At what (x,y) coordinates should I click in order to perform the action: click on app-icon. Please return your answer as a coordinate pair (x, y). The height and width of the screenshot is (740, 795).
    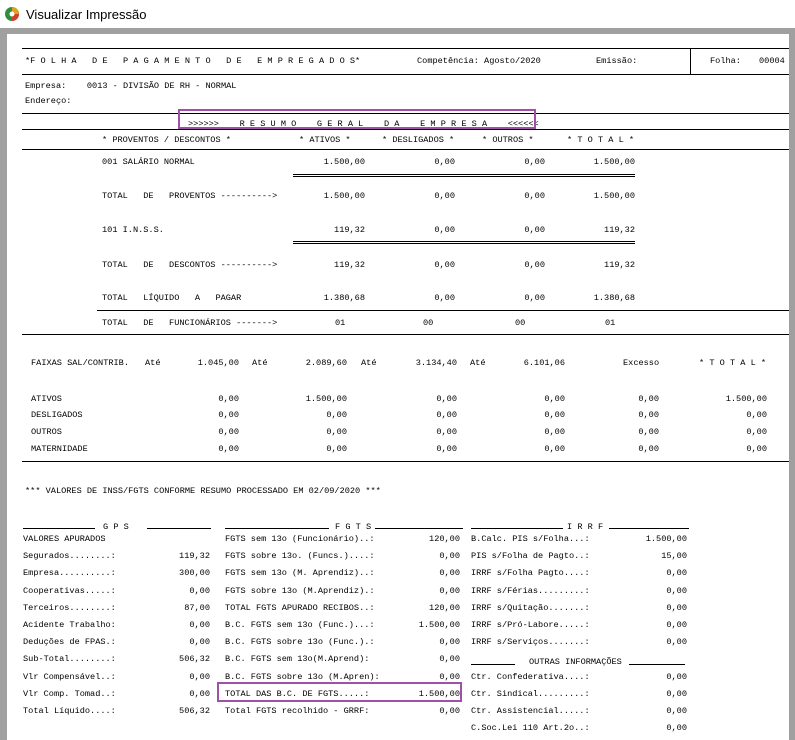
    Looking at the image, I should click on (12, 14).